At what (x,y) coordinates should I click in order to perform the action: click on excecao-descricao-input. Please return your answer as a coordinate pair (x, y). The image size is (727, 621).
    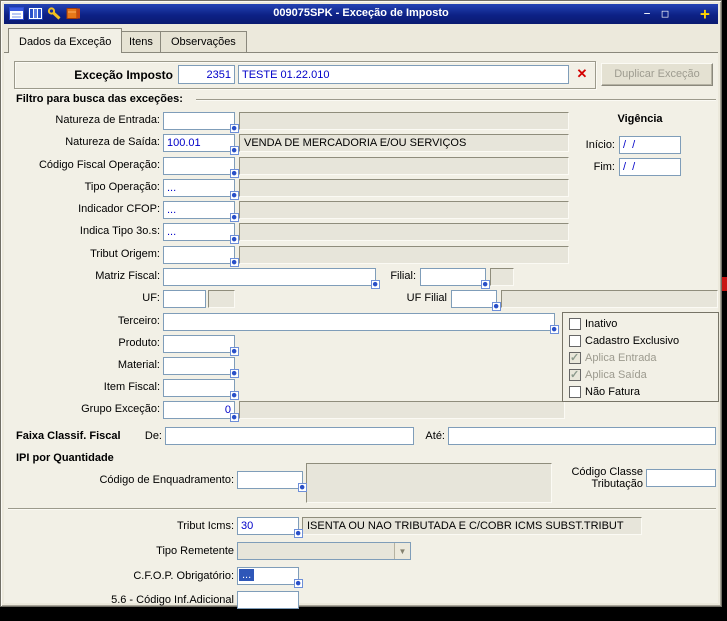
    Looking at the image, I should click on (403, 74).